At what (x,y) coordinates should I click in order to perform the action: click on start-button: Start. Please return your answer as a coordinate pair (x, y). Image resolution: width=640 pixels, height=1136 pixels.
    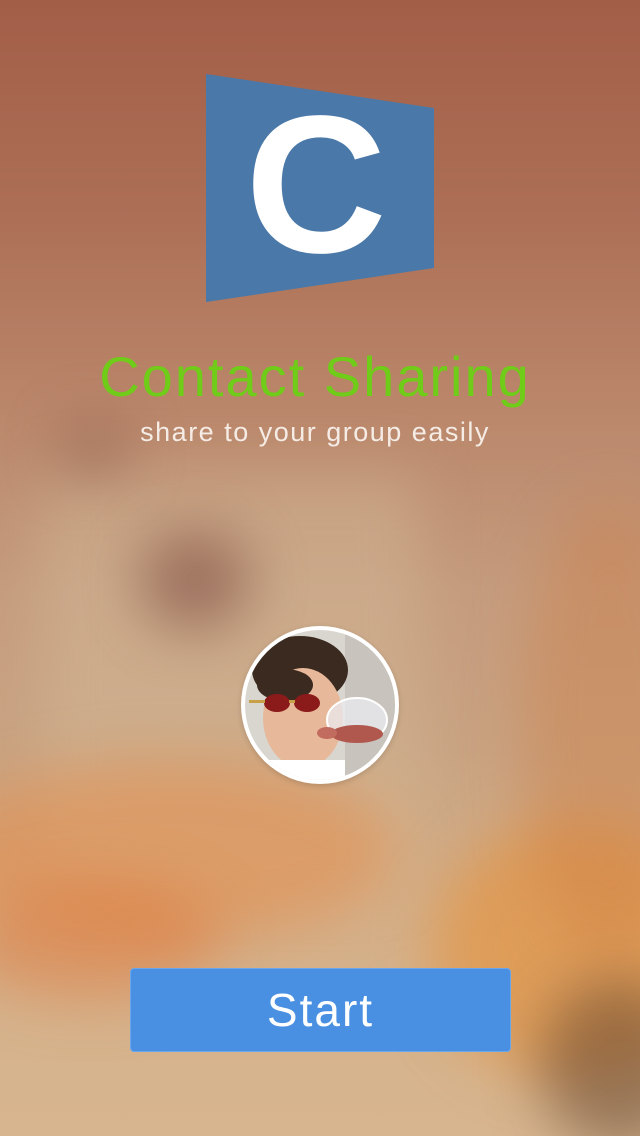
    Looking at the image, I should click on (320, 1010).